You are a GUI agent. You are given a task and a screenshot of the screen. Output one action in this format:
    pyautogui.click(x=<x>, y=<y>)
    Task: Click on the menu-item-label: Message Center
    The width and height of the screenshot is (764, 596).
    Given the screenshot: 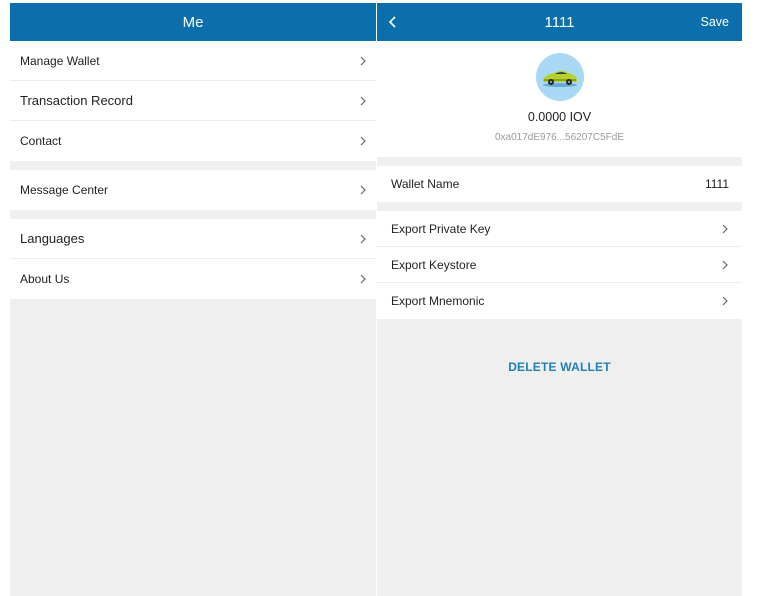 What is the action you would take?
    pyautogui.click(x=64, y=190)
    